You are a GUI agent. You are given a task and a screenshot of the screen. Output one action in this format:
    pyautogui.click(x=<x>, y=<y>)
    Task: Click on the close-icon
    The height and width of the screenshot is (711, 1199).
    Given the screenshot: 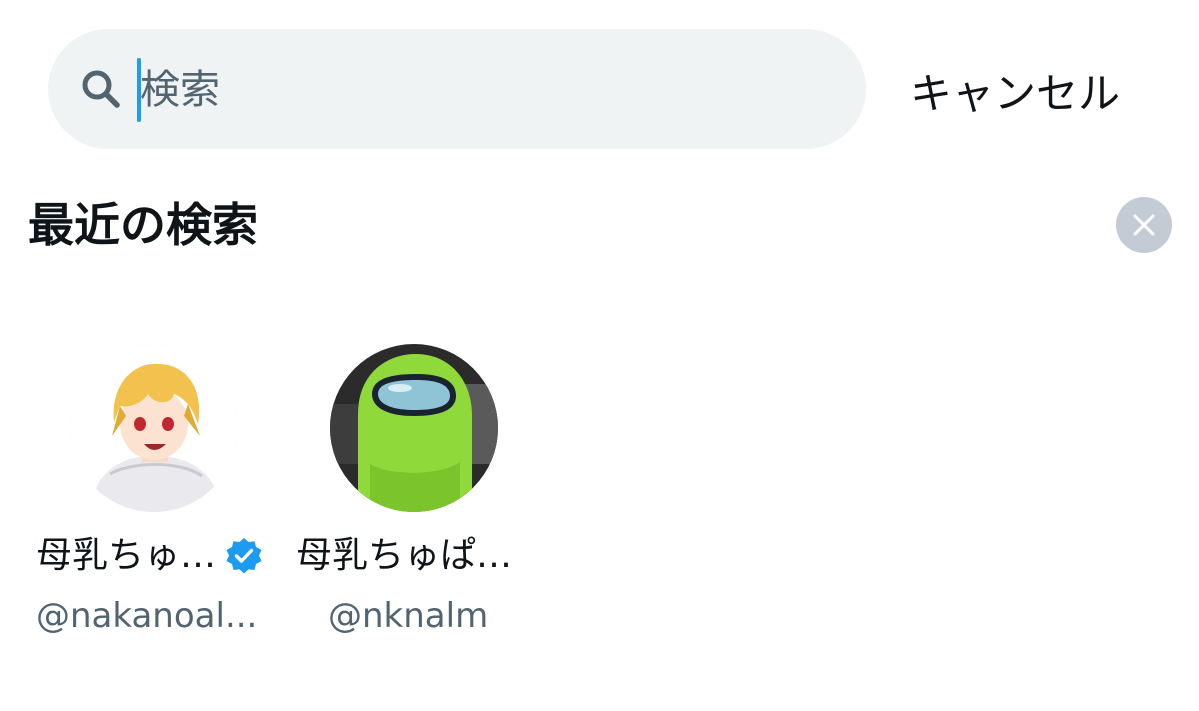 What is the action you would take?
    pyautogui.click(x=1144, y=225)
    